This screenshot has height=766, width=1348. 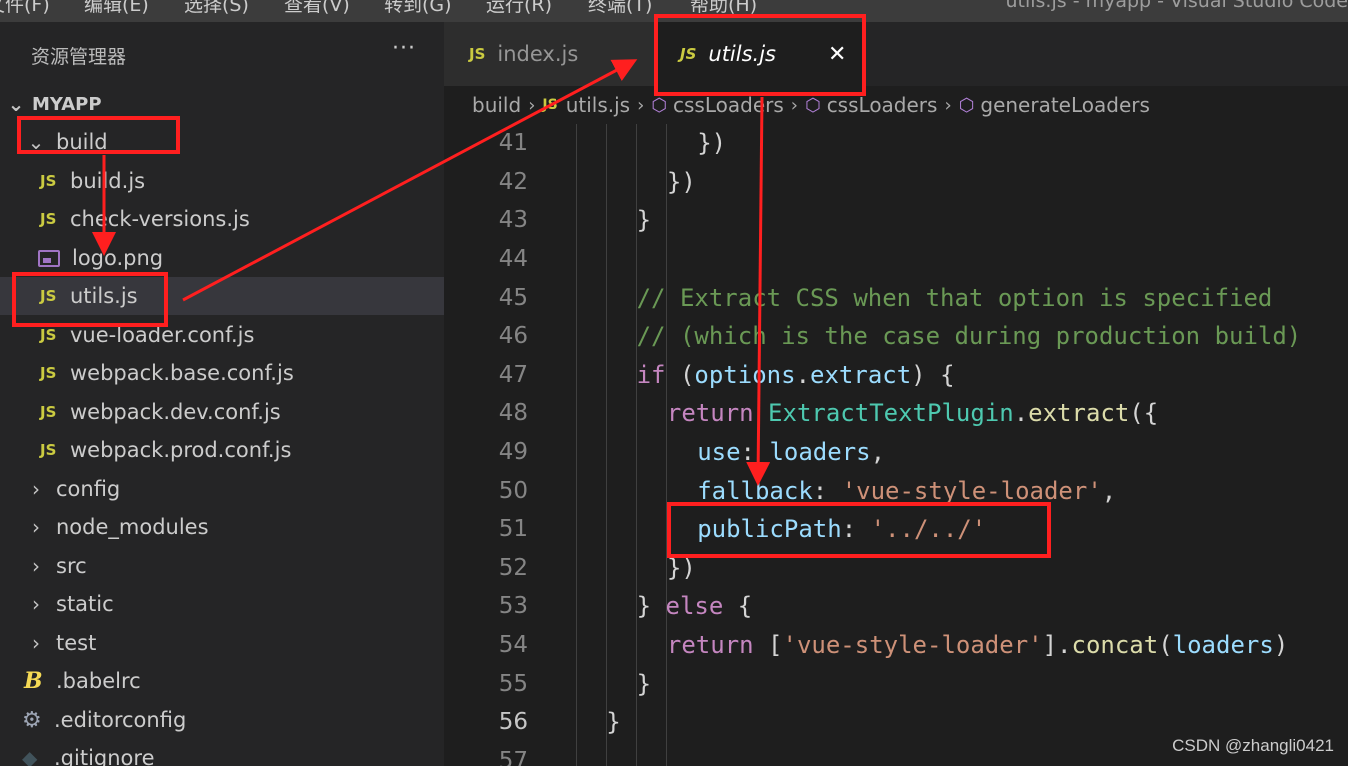 I want to click on tree-item-build-js: JS build.js, so click(x=222, y=181).